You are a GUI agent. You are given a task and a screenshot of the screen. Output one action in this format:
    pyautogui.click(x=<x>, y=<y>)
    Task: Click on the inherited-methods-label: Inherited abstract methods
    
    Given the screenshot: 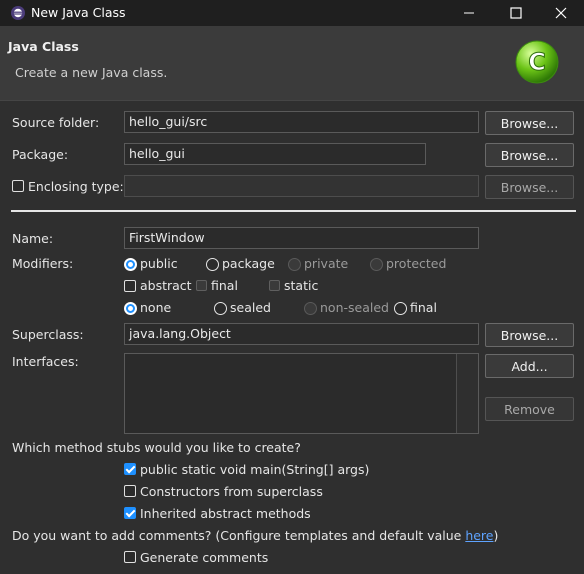 What is the action you would take?
    pyautogui.click(x=225, y=513)
    